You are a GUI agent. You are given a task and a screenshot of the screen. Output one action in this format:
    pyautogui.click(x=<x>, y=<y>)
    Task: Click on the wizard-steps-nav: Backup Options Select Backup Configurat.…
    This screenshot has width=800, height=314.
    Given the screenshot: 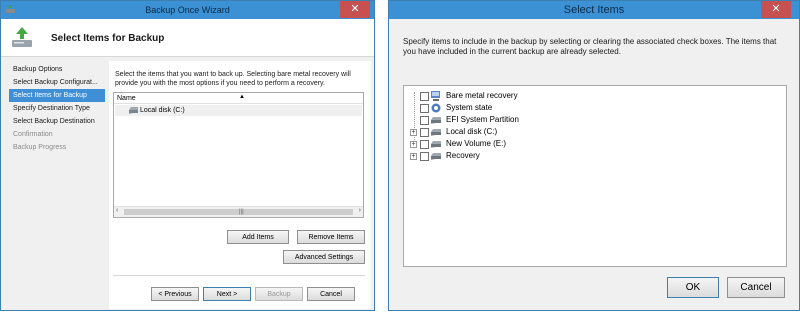 What is the action you would take?
    pyautogui.click(x=57, y=108)
    